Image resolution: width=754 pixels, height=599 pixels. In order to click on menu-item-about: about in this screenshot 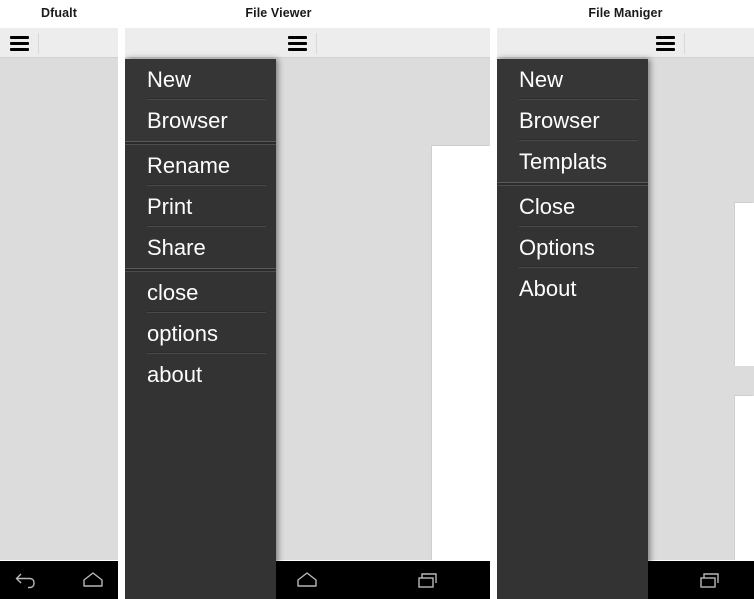, I will do `click(200, 374)`.